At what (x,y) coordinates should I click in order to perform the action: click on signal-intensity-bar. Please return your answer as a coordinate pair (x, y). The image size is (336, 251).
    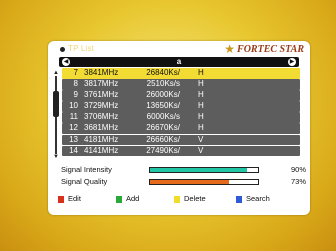
    Looking at the image, I should click on (204, 170).